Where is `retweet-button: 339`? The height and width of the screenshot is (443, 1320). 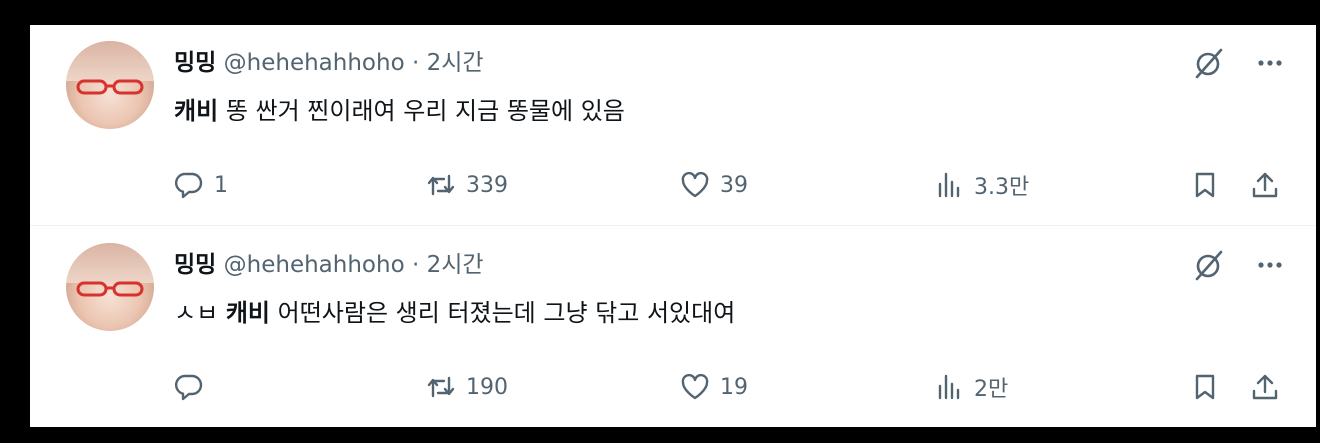
retweet-button: 339 is located at coordinates (467, 185).